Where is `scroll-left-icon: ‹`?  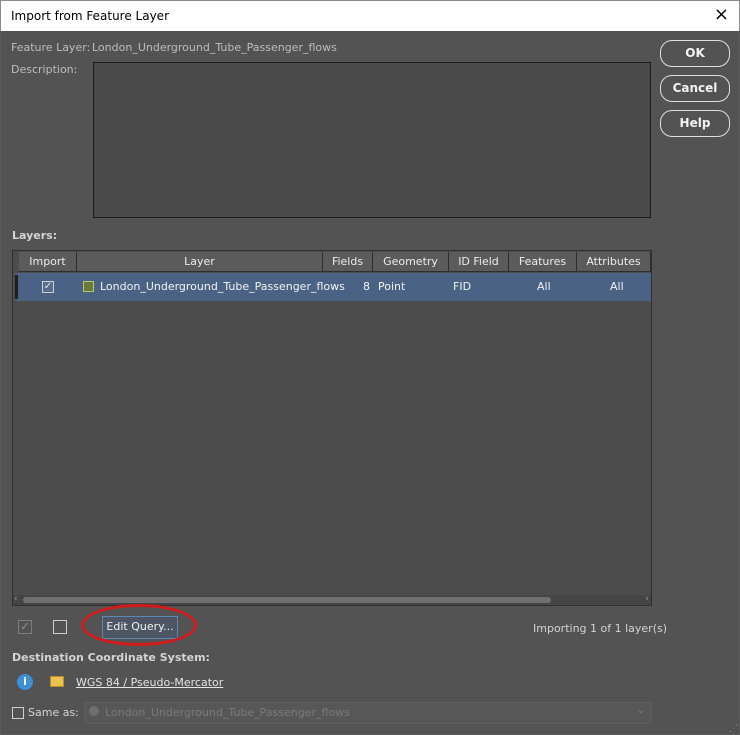
scroll-left-icon: ‹ is located at coordinates (16, 599).